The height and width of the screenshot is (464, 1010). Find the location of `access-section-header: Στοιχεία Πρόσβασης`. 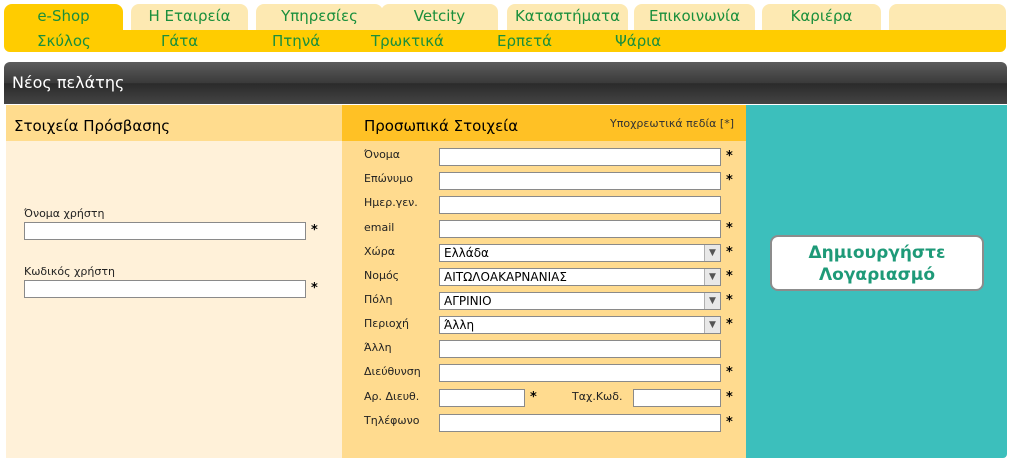

access-section-header: Στοιχεία Πρόσβασης is located at coordinates (174, 123).